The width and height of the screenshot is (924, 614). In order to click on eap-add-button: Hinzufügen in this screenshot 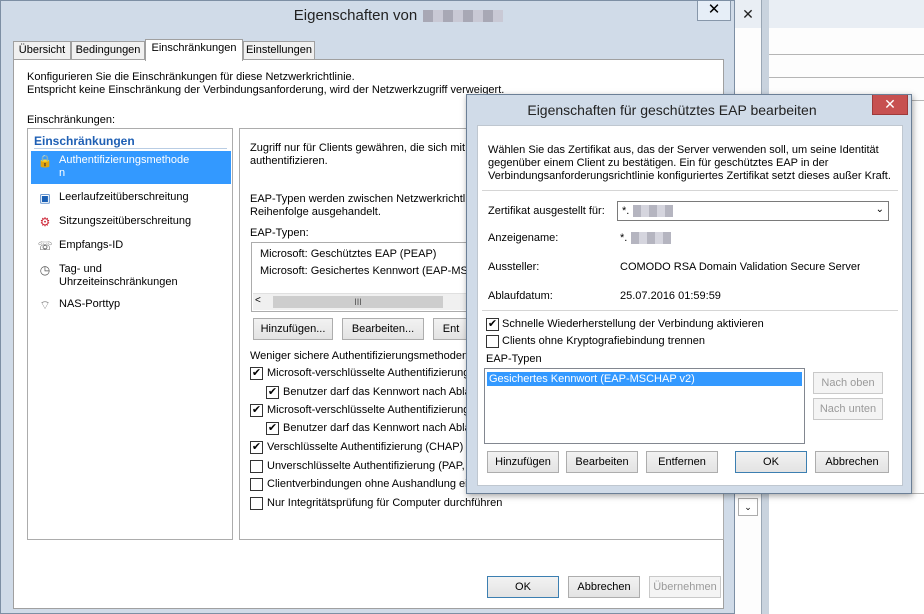, I will do `click(523, 462)`.